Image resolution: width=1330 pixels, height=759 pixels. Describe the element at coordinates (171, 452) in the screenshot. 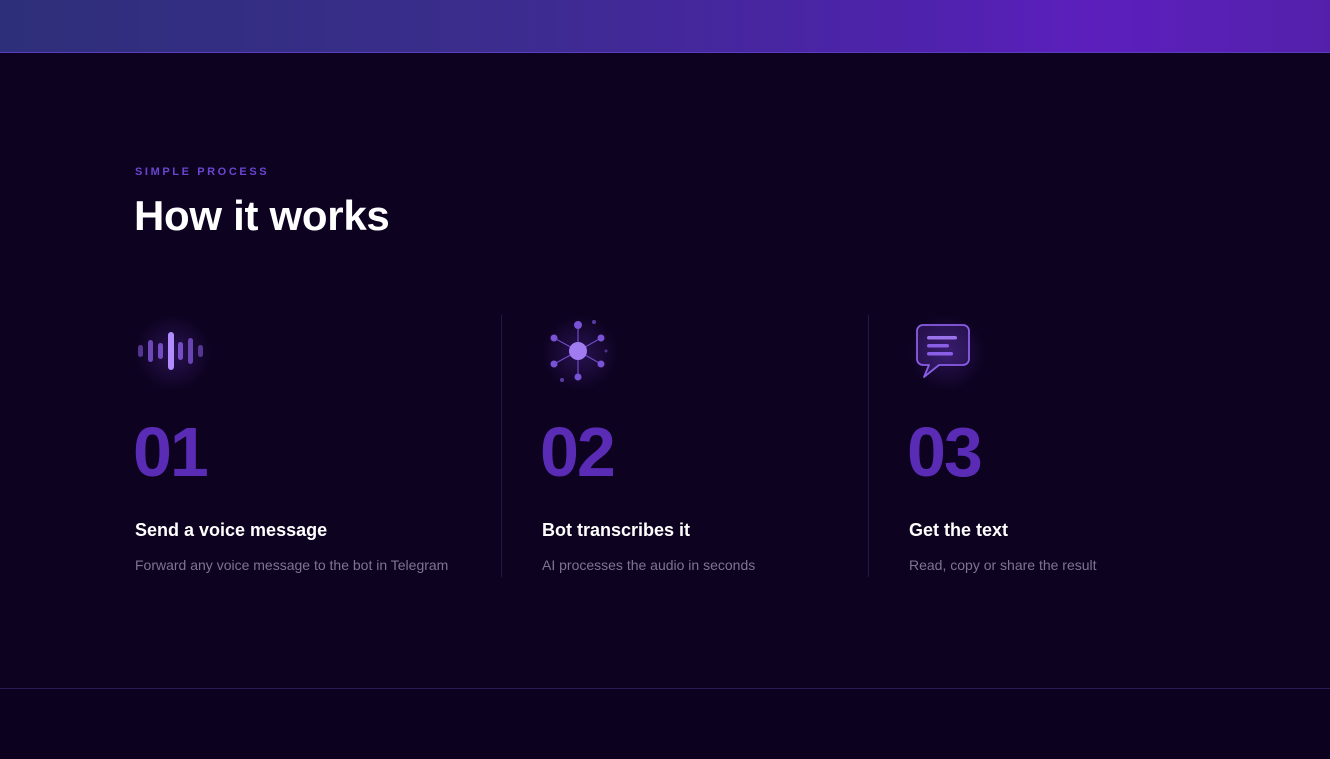

I see `step-number: 01` at that location.